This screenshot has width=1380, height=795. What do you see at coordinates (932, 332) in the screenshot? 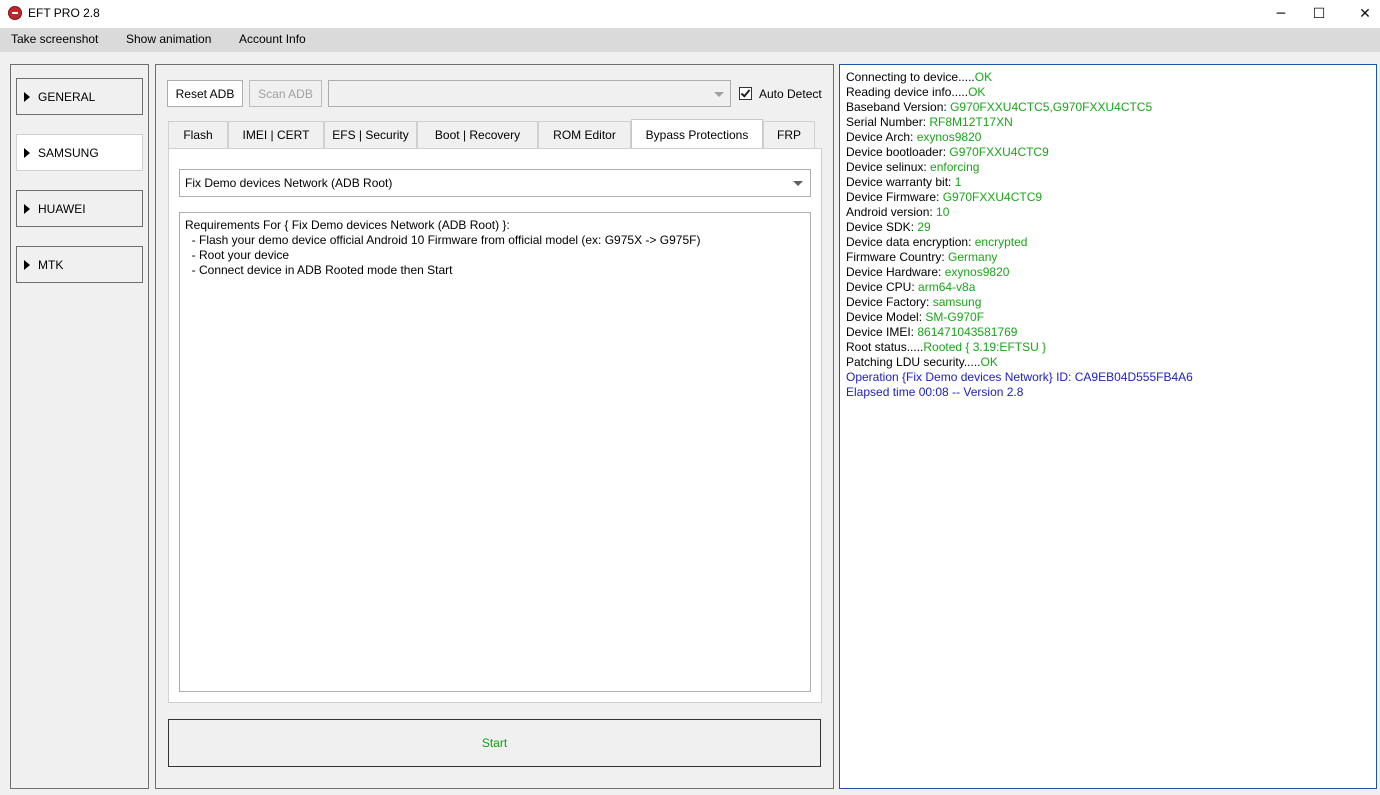
I see `log-line: Device IMEI: 861471043581769` at bounding box center [932, 332].